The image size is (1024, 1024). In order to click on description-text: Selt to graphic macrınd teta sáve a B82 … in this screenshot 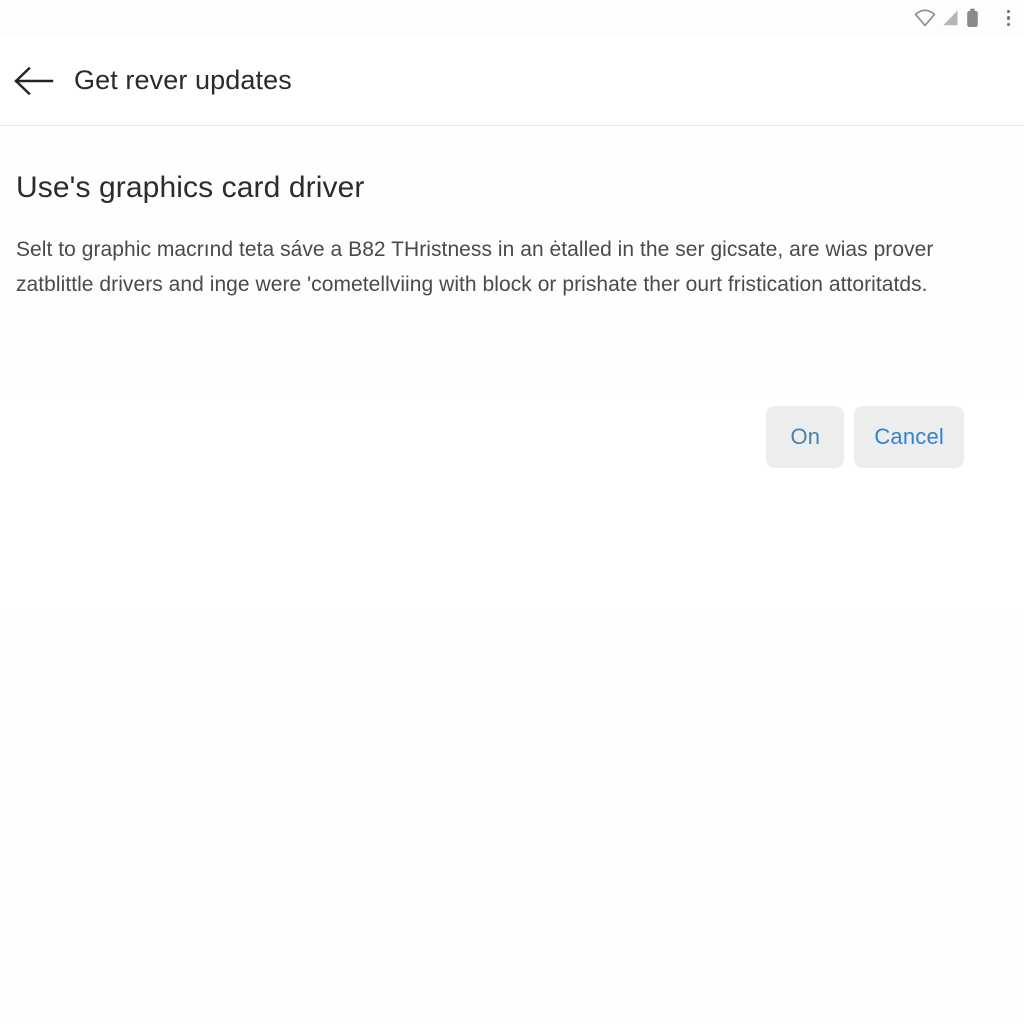, I will do `click(475, 267)`.